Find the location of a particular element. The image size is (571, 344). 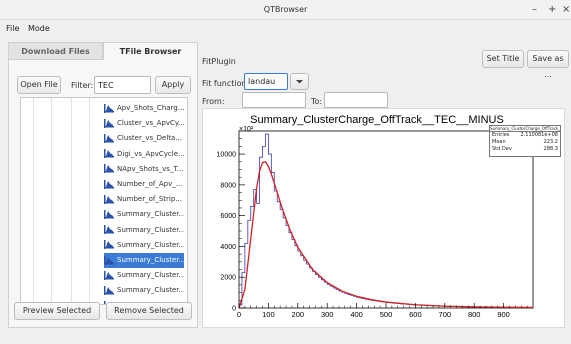

close-button: × is located at coordinates (566, 10).